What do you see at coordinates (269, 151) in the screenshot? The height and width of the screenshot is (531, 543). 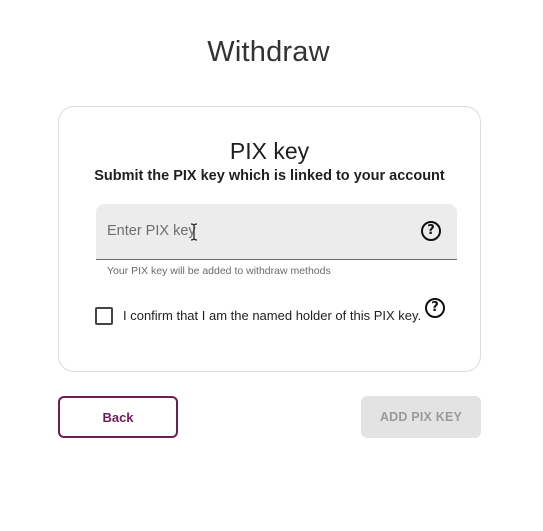 I see `card-title: PIX key` at bounding box center [269, 151].